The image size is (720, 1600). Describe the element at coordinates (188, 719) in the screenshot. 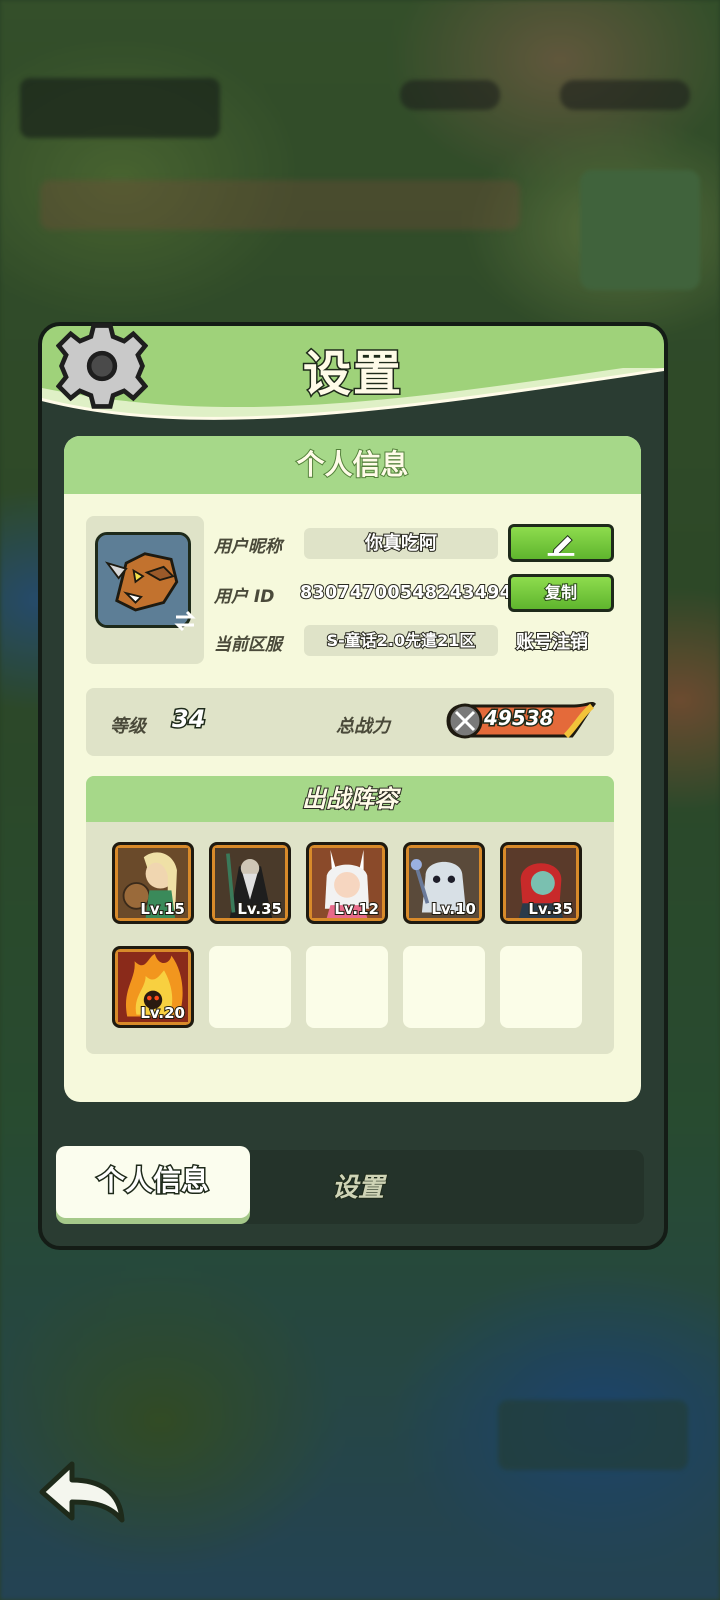

I see `level-value: 34` at that location.